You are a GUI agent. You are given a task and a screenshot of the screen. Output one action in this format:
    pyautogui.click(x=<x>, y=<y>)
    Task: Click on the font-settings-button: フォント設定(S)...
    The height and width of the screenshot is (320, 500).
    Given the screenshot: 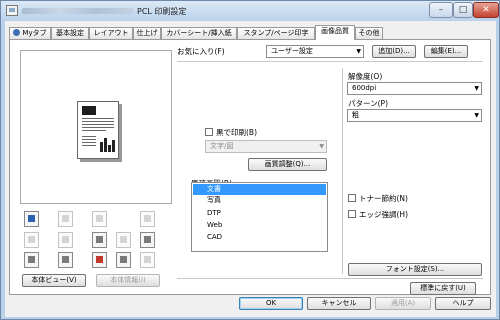 What is the action you would take?
    pyautogui.click(x=415, y=269)
    